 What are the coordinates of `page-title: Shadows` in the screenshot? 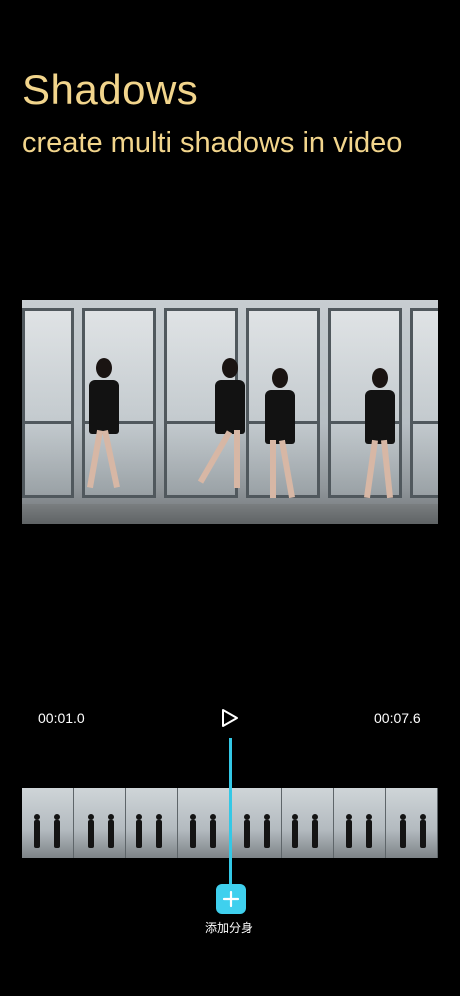 It's located at (110, 89).